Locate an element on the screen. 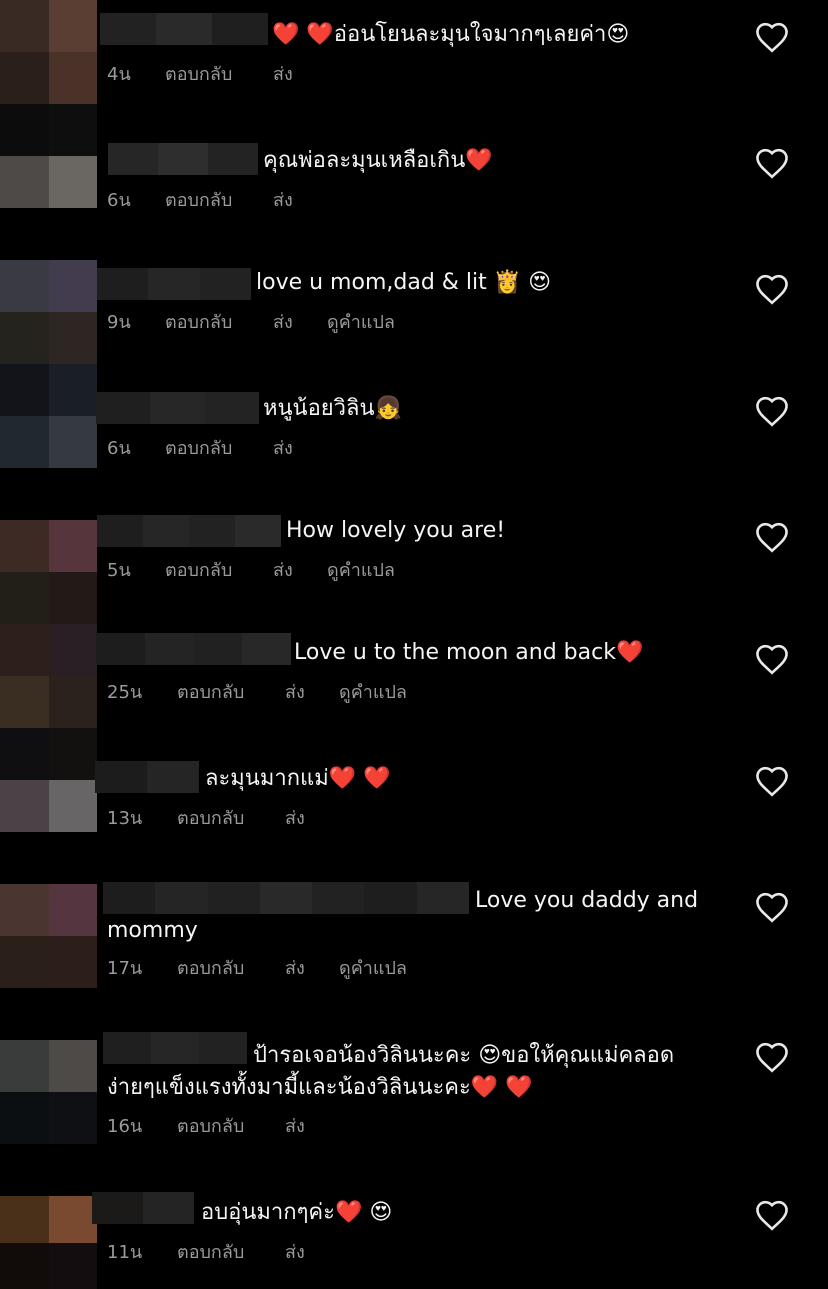  comment-meta: 5น ตอบกลับ ส่ง ดูคำแปล is located at coordinates (251, 571).